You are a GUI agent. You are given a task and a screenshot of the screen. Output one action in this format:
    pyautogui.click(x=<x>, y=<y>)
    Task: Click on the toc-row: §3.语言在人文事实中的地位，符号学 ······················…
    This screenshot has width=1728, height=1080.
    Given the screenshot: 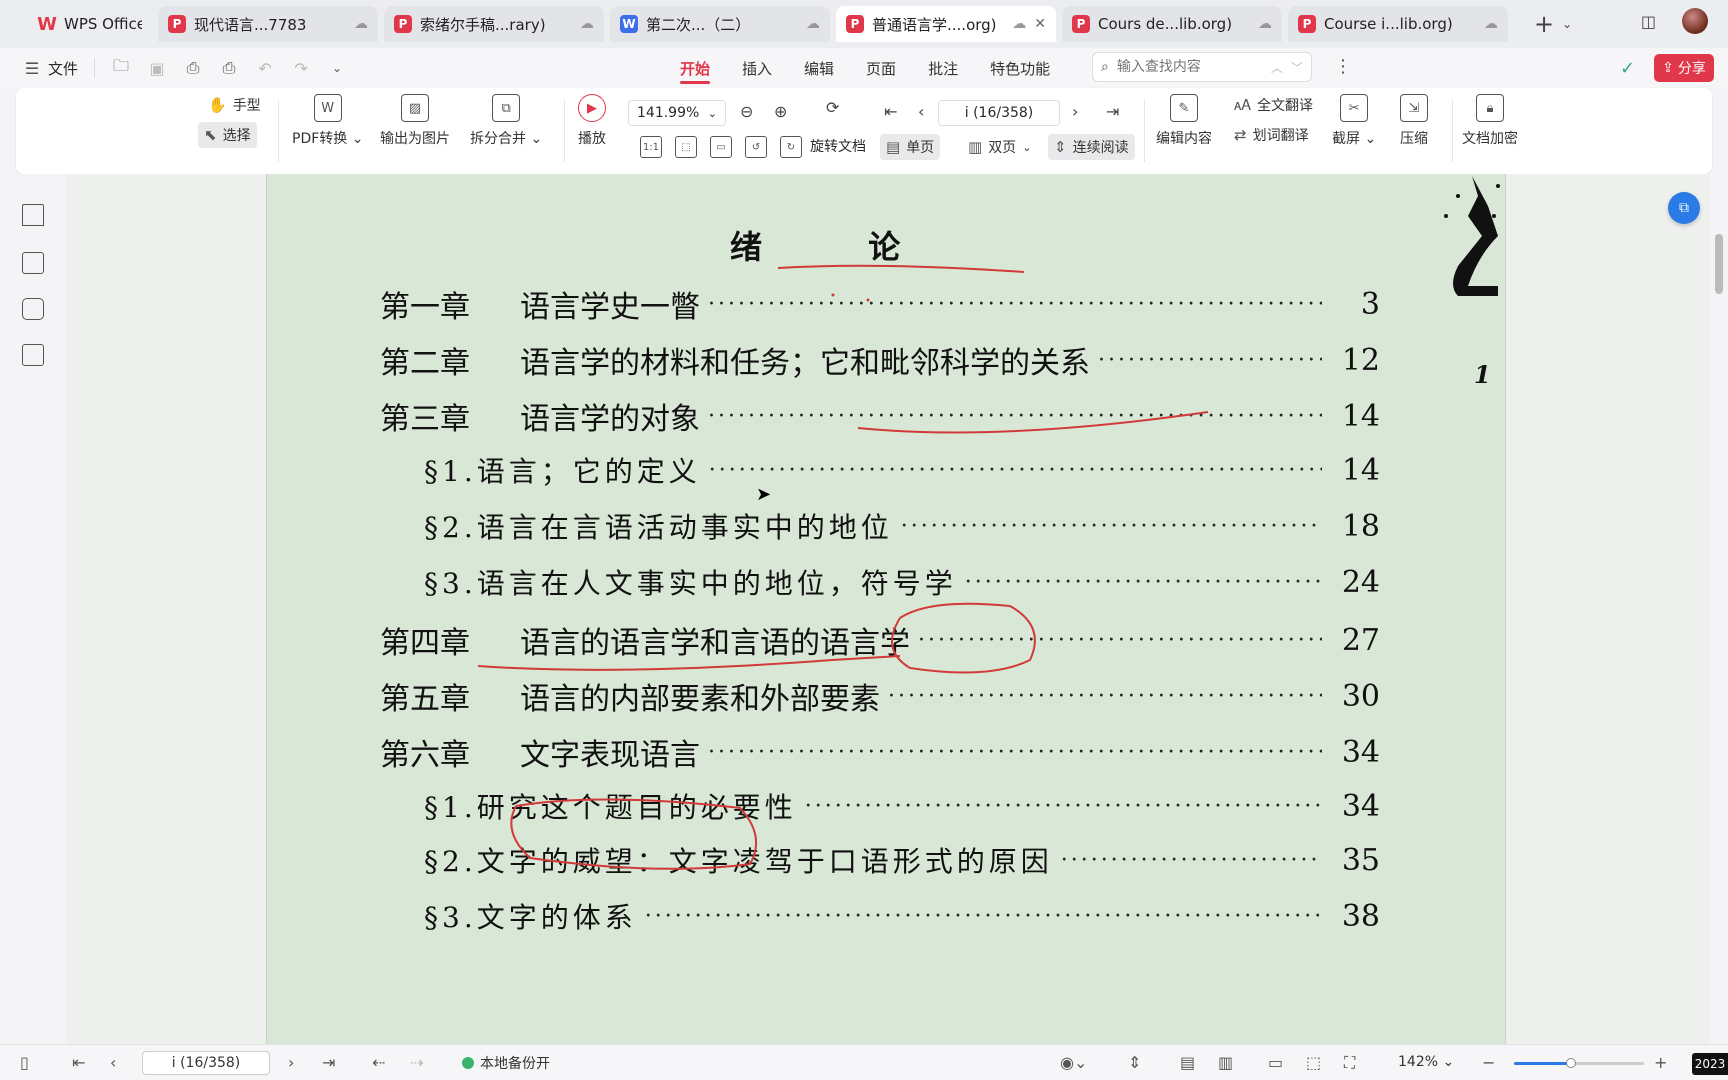 What is the action you would take?
    pyautogui.click(x=880, y=582)
    